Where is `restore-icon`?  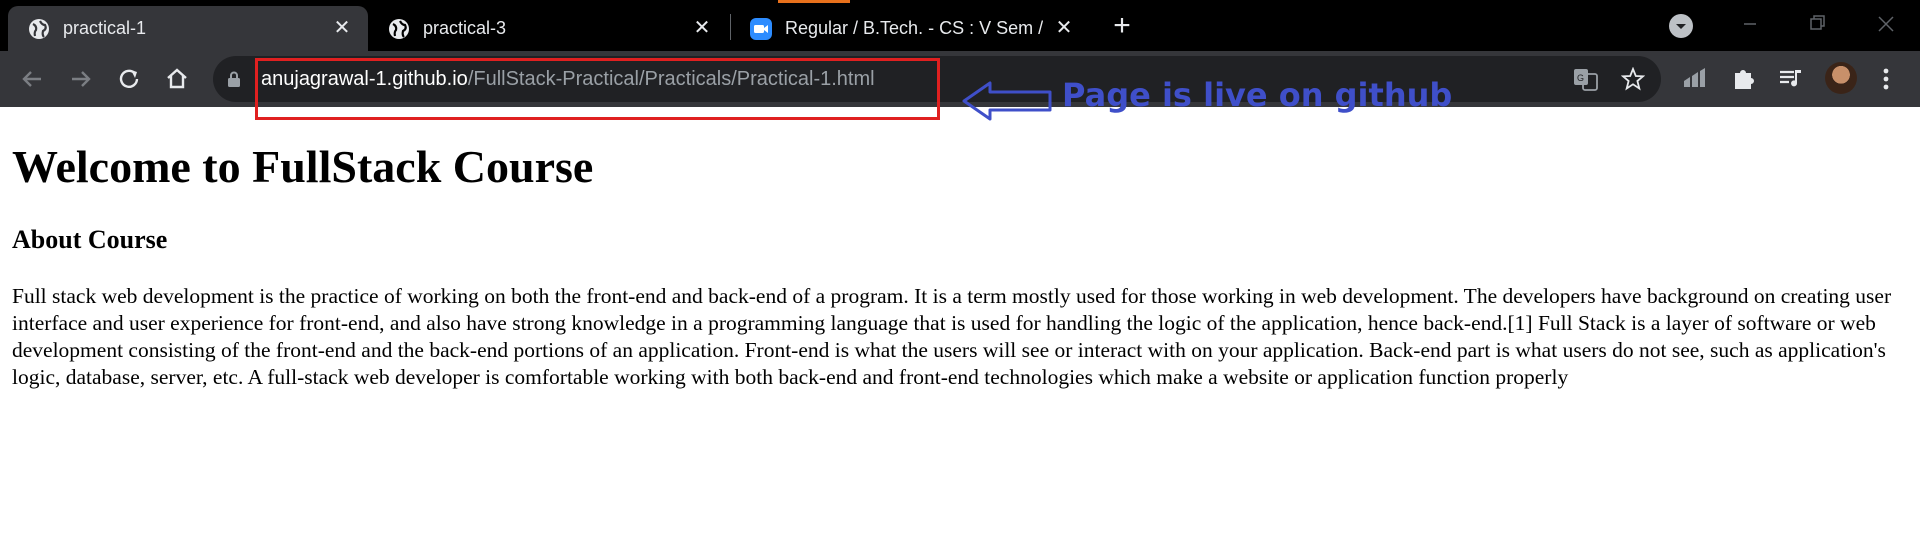
restore-icon is located at coordinates (1817, 22).